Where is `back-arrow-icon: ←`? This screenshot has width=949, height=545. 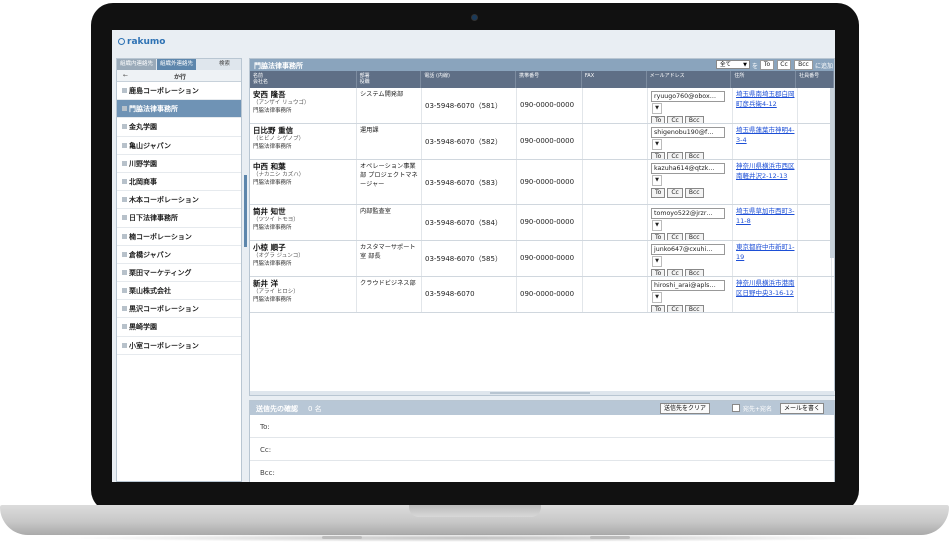
back-arrow-icon: ← is located at coordinates (125, 75).